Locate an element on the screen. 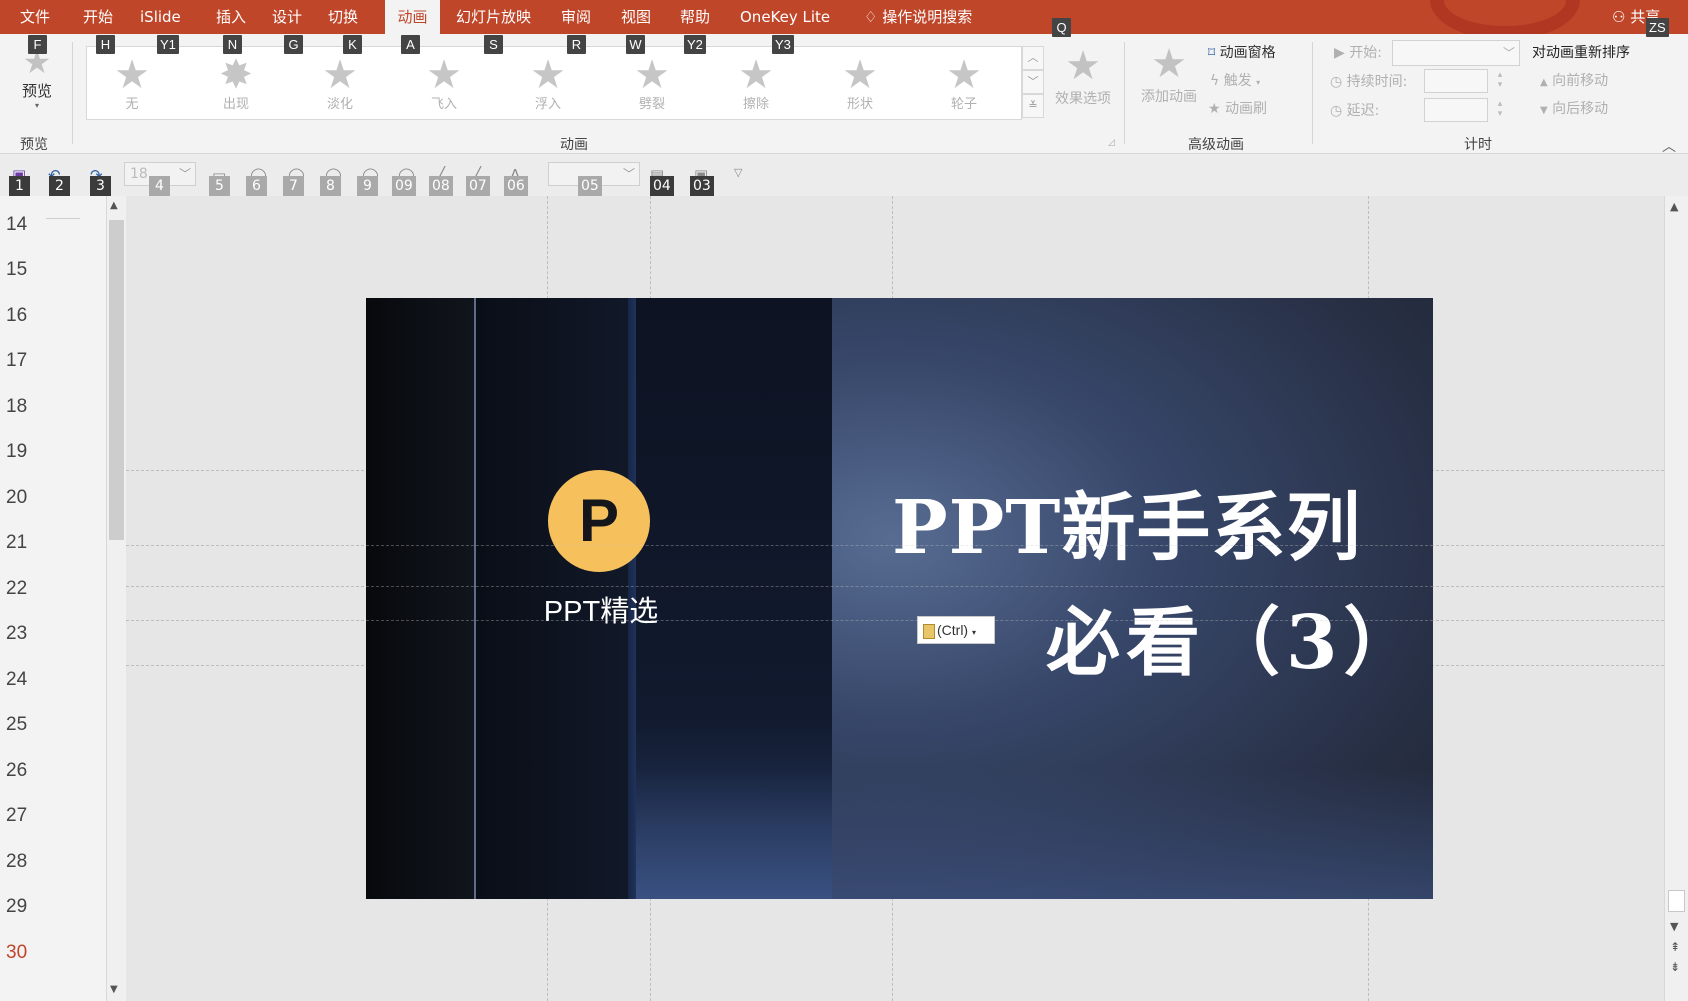  menu-animations: 动画 is located at coordinates (412, 17).